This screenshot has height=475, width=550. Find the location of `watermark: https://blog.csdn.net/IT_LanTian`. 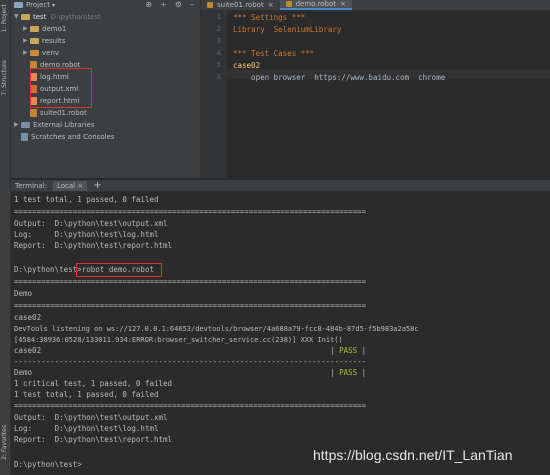

watermark: https://blog.csdn.net/IT_LanTian is located at coordinates (413, 455).